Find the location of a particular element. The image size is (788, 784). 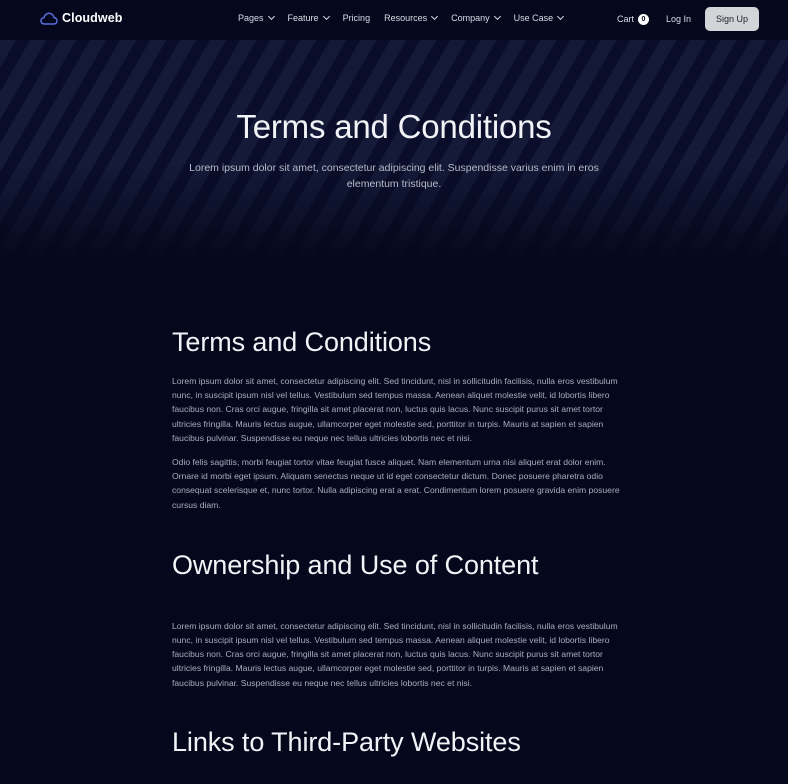

nav-item-label: Company is located at coordinates (470, 18).